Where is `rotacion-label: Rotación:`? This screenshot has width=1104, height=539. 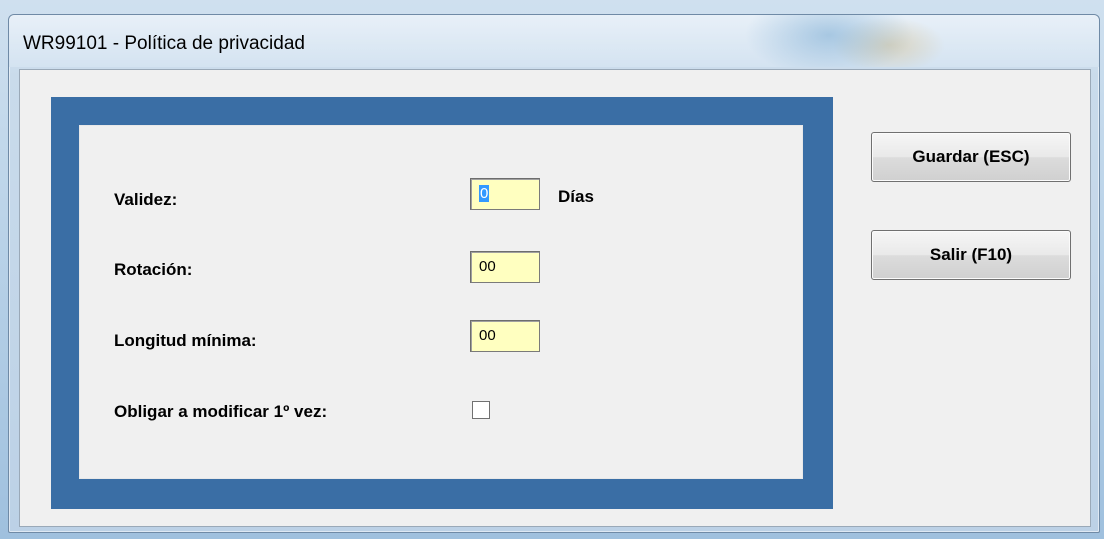 rotacion-label: Rotación: is located at coordinates (153, 269).